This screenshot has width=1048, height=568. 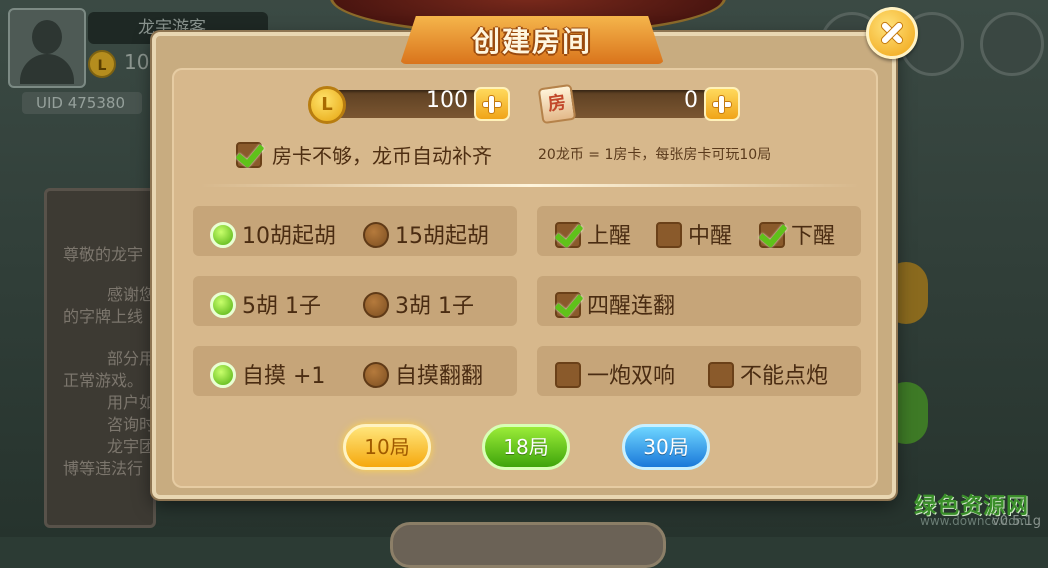 I want to click on option-label: 10胡起胡, so click(x=289, y=236).